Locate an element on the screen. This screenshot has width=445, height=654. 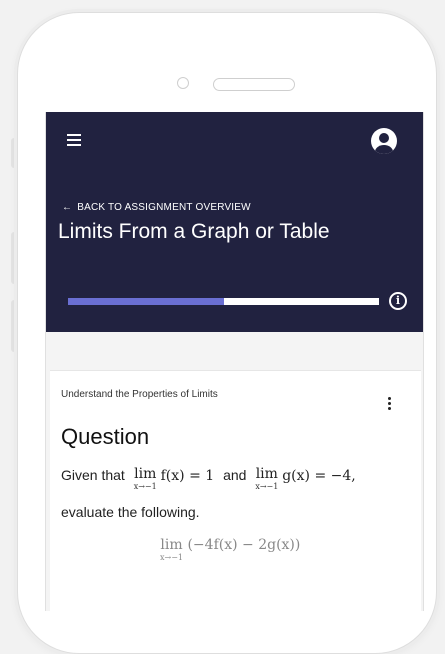
phone-camera is located at coordinates (183, 83).